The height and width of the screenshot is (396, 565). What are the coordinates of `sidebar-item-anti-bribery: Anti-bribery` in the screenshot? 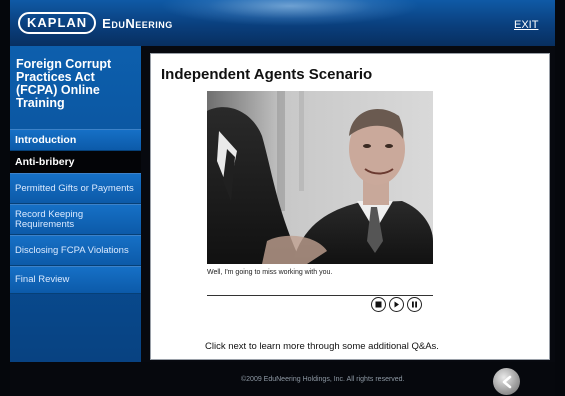 It's located at (75, 162).